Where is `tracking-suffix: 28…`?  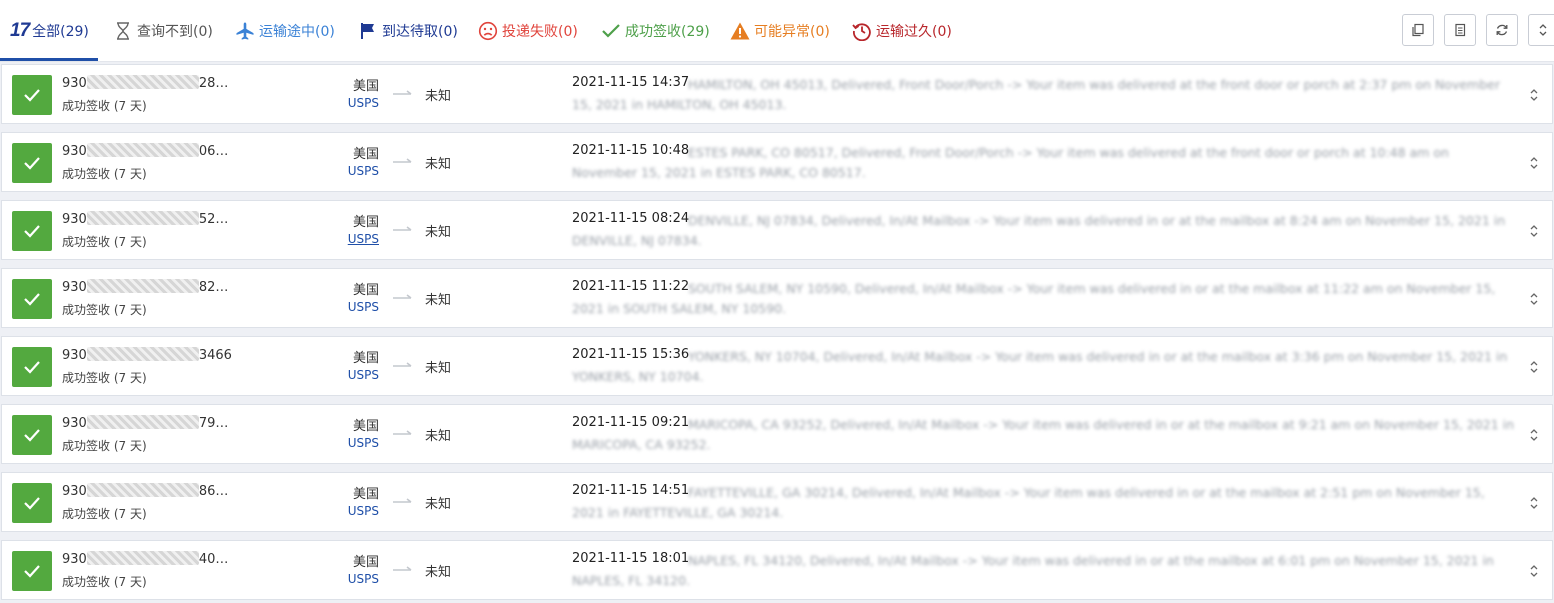 tracking-suffix: 28… is located at coordinates (213, 83).